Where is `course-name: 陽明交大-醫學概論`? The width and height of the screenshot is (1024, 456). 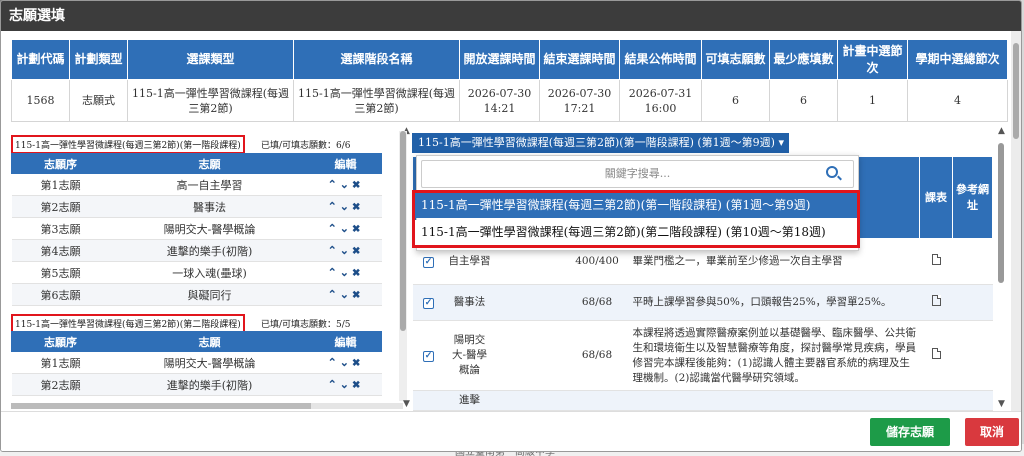 course-name: 陽明交大-醫學概論 is located at coordinates (469, 355).